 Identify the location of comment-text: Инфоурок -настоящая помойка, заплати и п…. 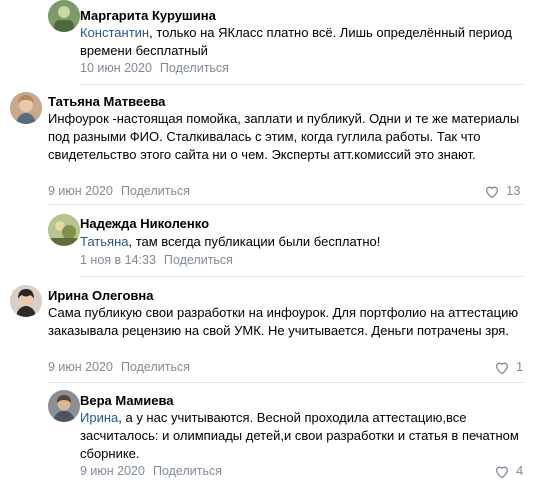
(284, 136).